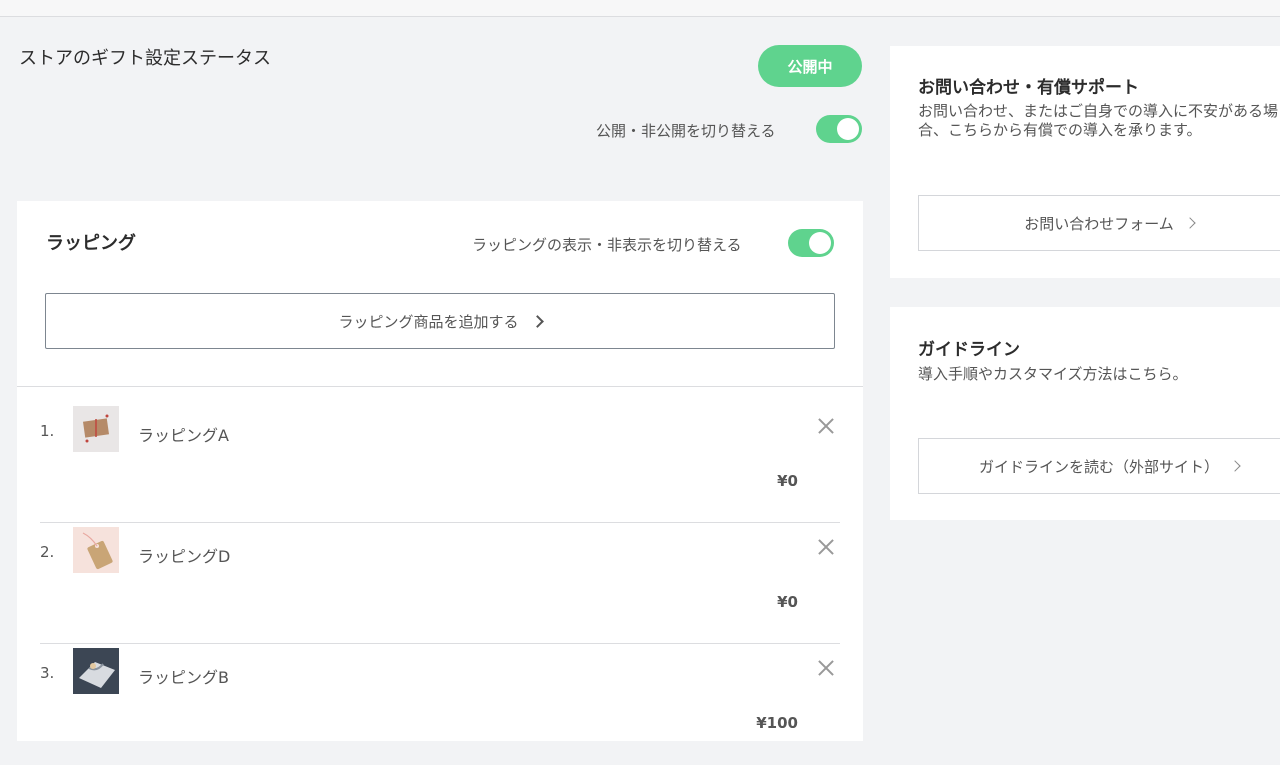 This screenshot has height=765, width=1280. Describe the element at coordinates (183, 676) in the screenshot. I see `item-name: ラッピングB` at that location.